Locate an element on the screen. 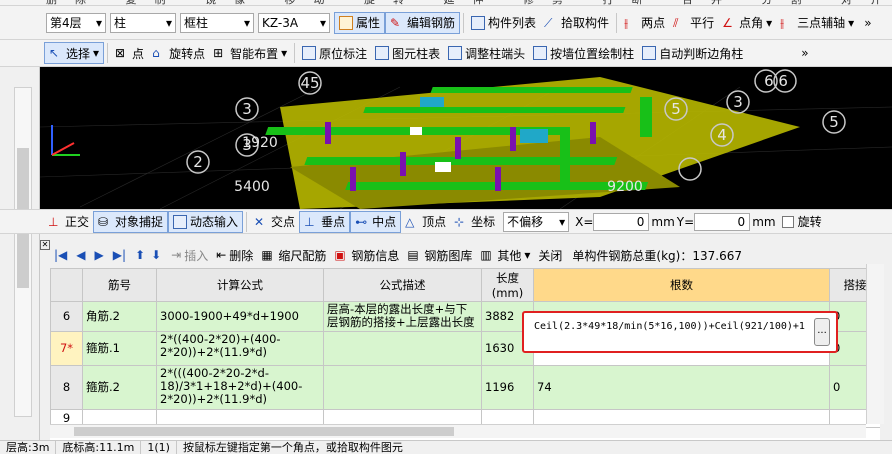 The width and height of the screenshot is (892, 454). pick-component-button: ⟋ 拾取构件 is located at coordinates (576, 23).